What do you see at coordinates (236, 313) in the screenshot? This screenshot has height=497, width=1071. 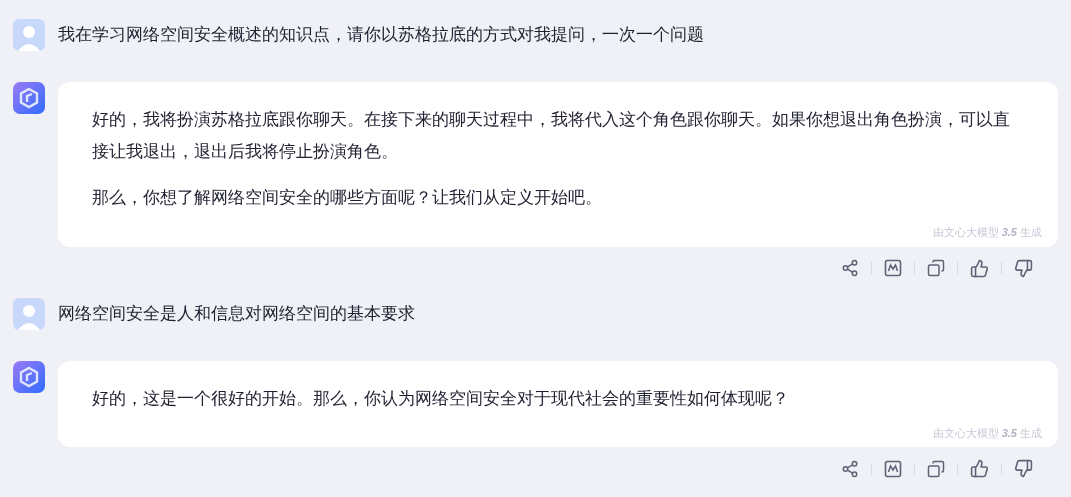 I see `user-message: 网络空间安全是人和信息对网络空间的基本要求` at bounding box center [236, 313].